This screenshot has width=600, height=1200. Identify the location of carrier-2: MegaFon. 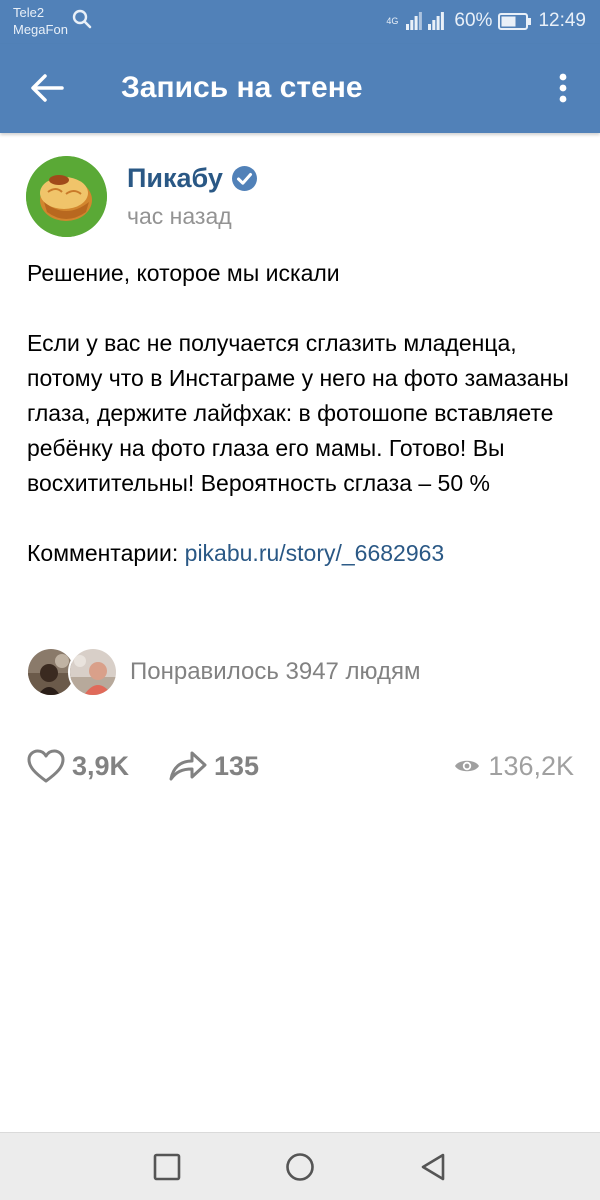
(40, 29).